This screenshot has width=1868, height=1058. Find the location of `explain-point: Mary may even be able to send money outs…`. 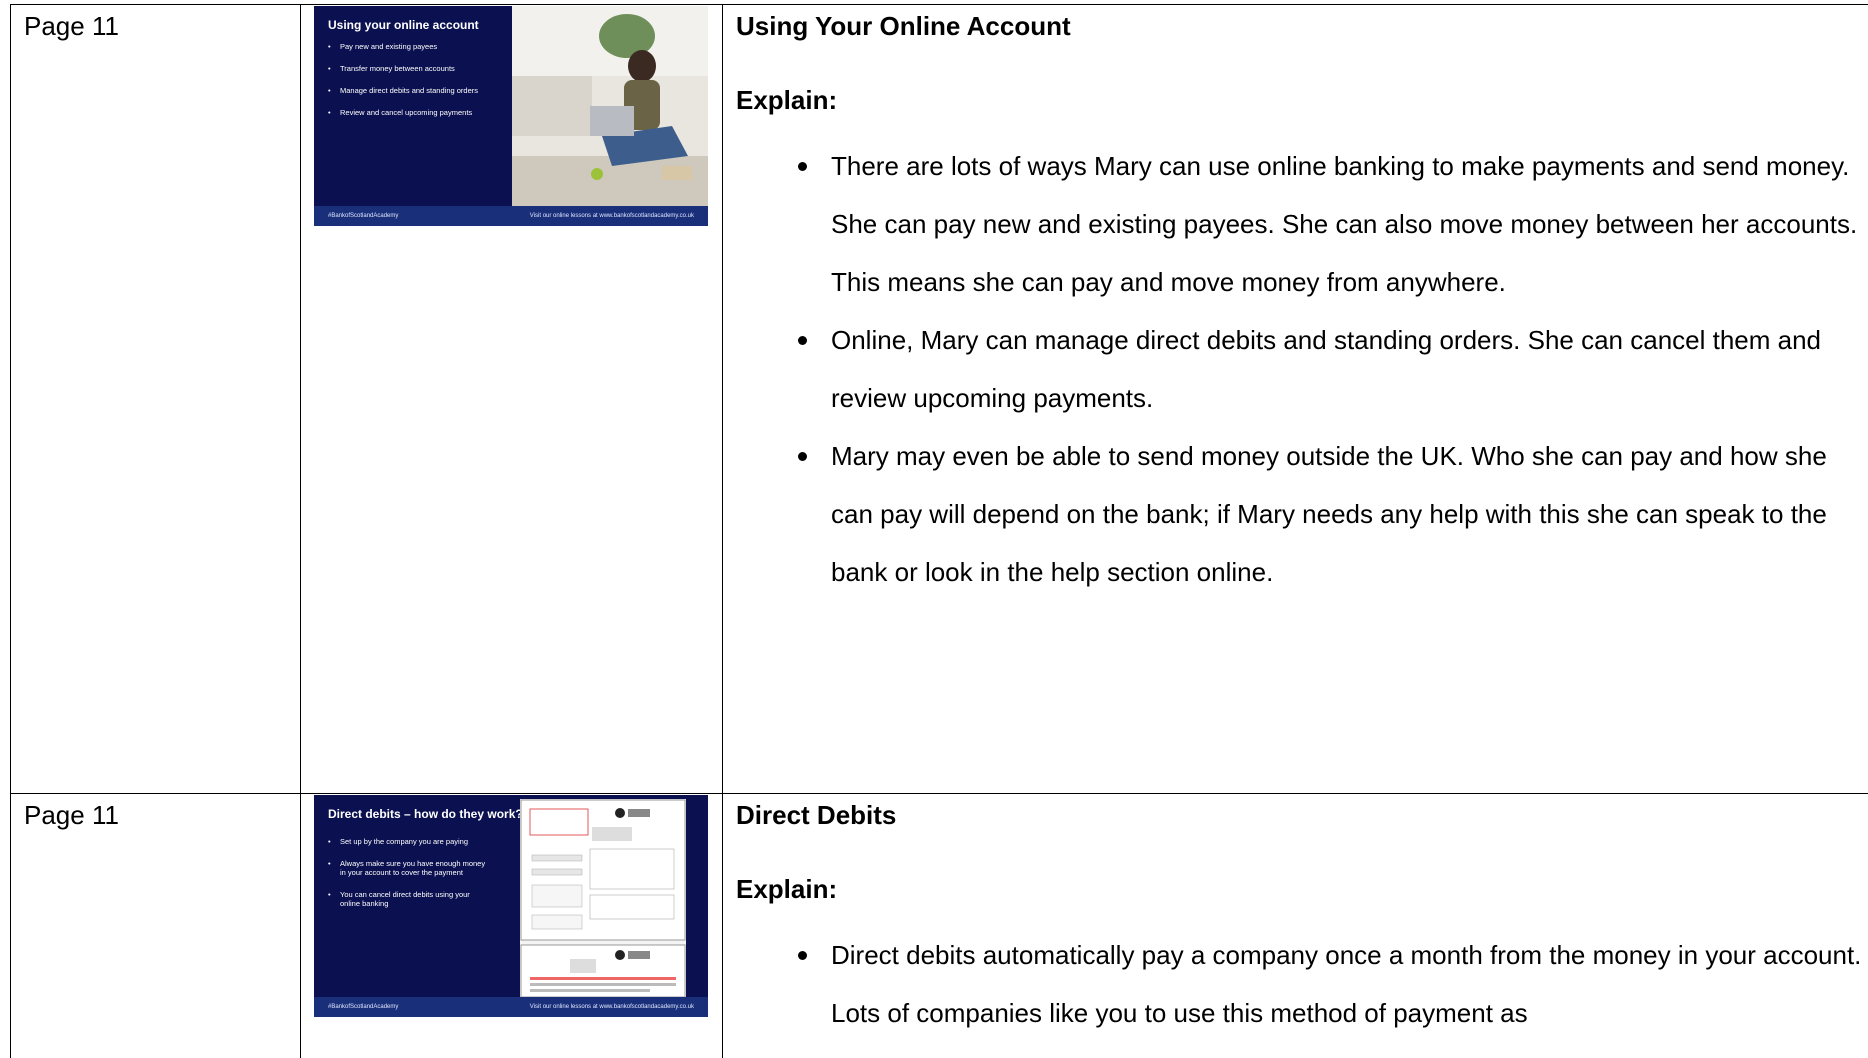

explain-point: Mary may even be able to send money outs… is located at coordinates (1301, 514).